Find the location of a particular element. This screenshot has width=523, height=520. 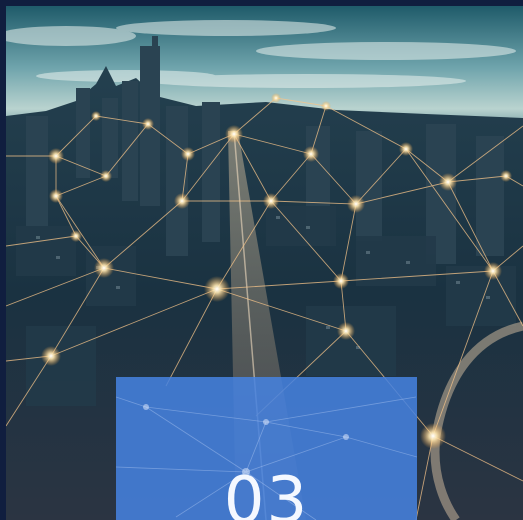

tile-number: 03 is located at coordinates (266, 492).